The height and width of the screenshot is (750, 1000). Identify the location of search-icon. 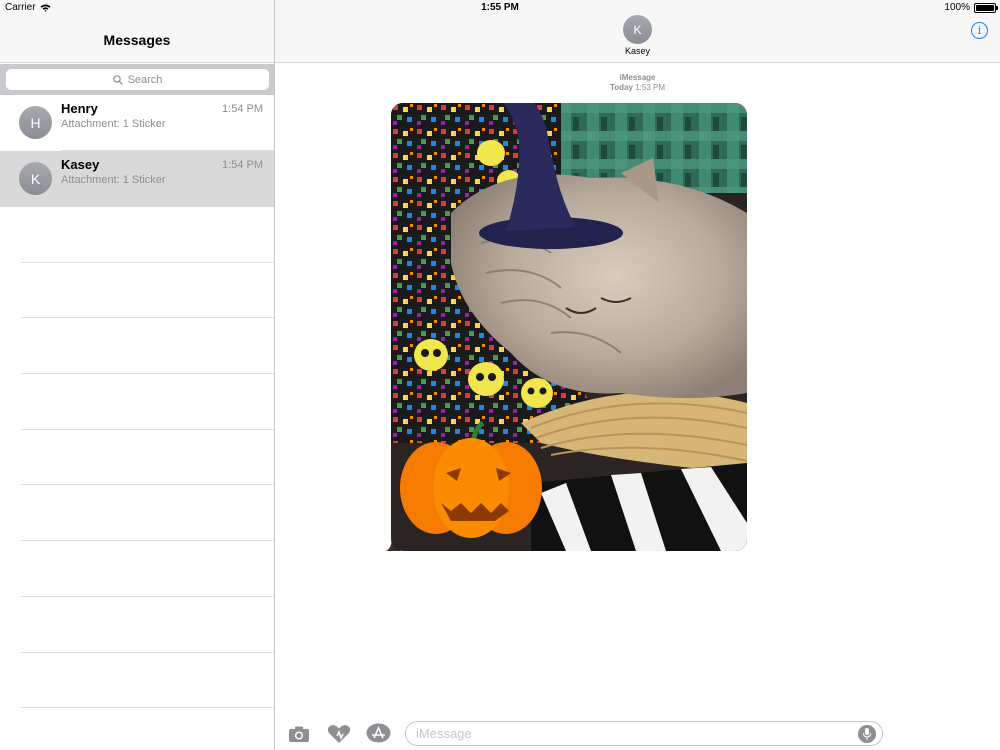
(117, 79).